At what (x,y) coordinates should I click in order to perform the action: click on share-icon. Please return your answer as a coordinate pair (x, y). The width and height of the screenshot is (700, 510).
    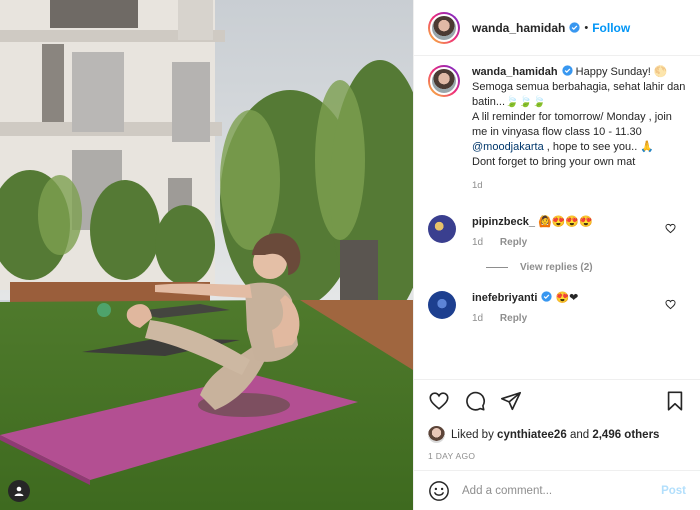
    Looking at the image, I should click on (511, 401).